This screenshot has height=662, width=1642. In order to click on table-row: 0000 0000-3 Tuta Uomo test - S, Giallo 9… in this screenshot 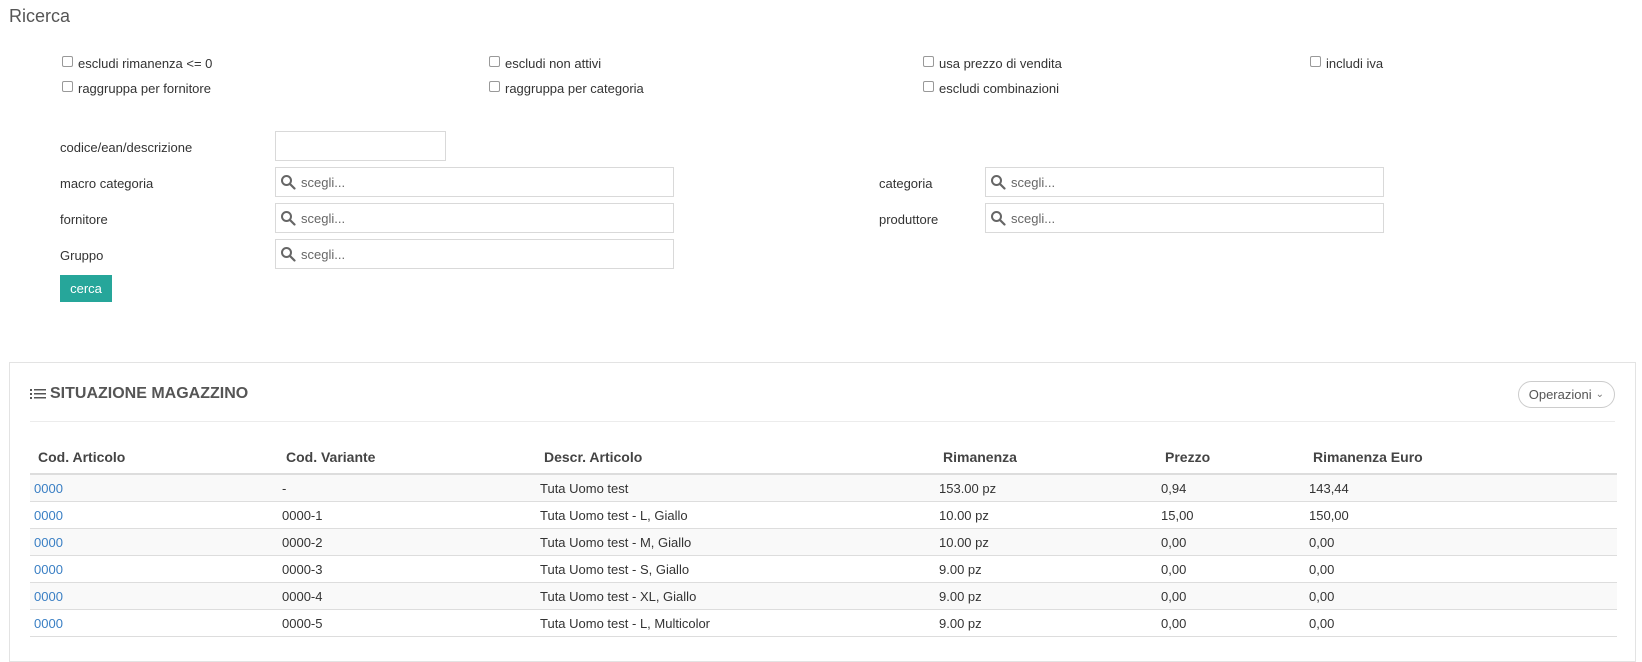, I will do `click(823, 569)`.